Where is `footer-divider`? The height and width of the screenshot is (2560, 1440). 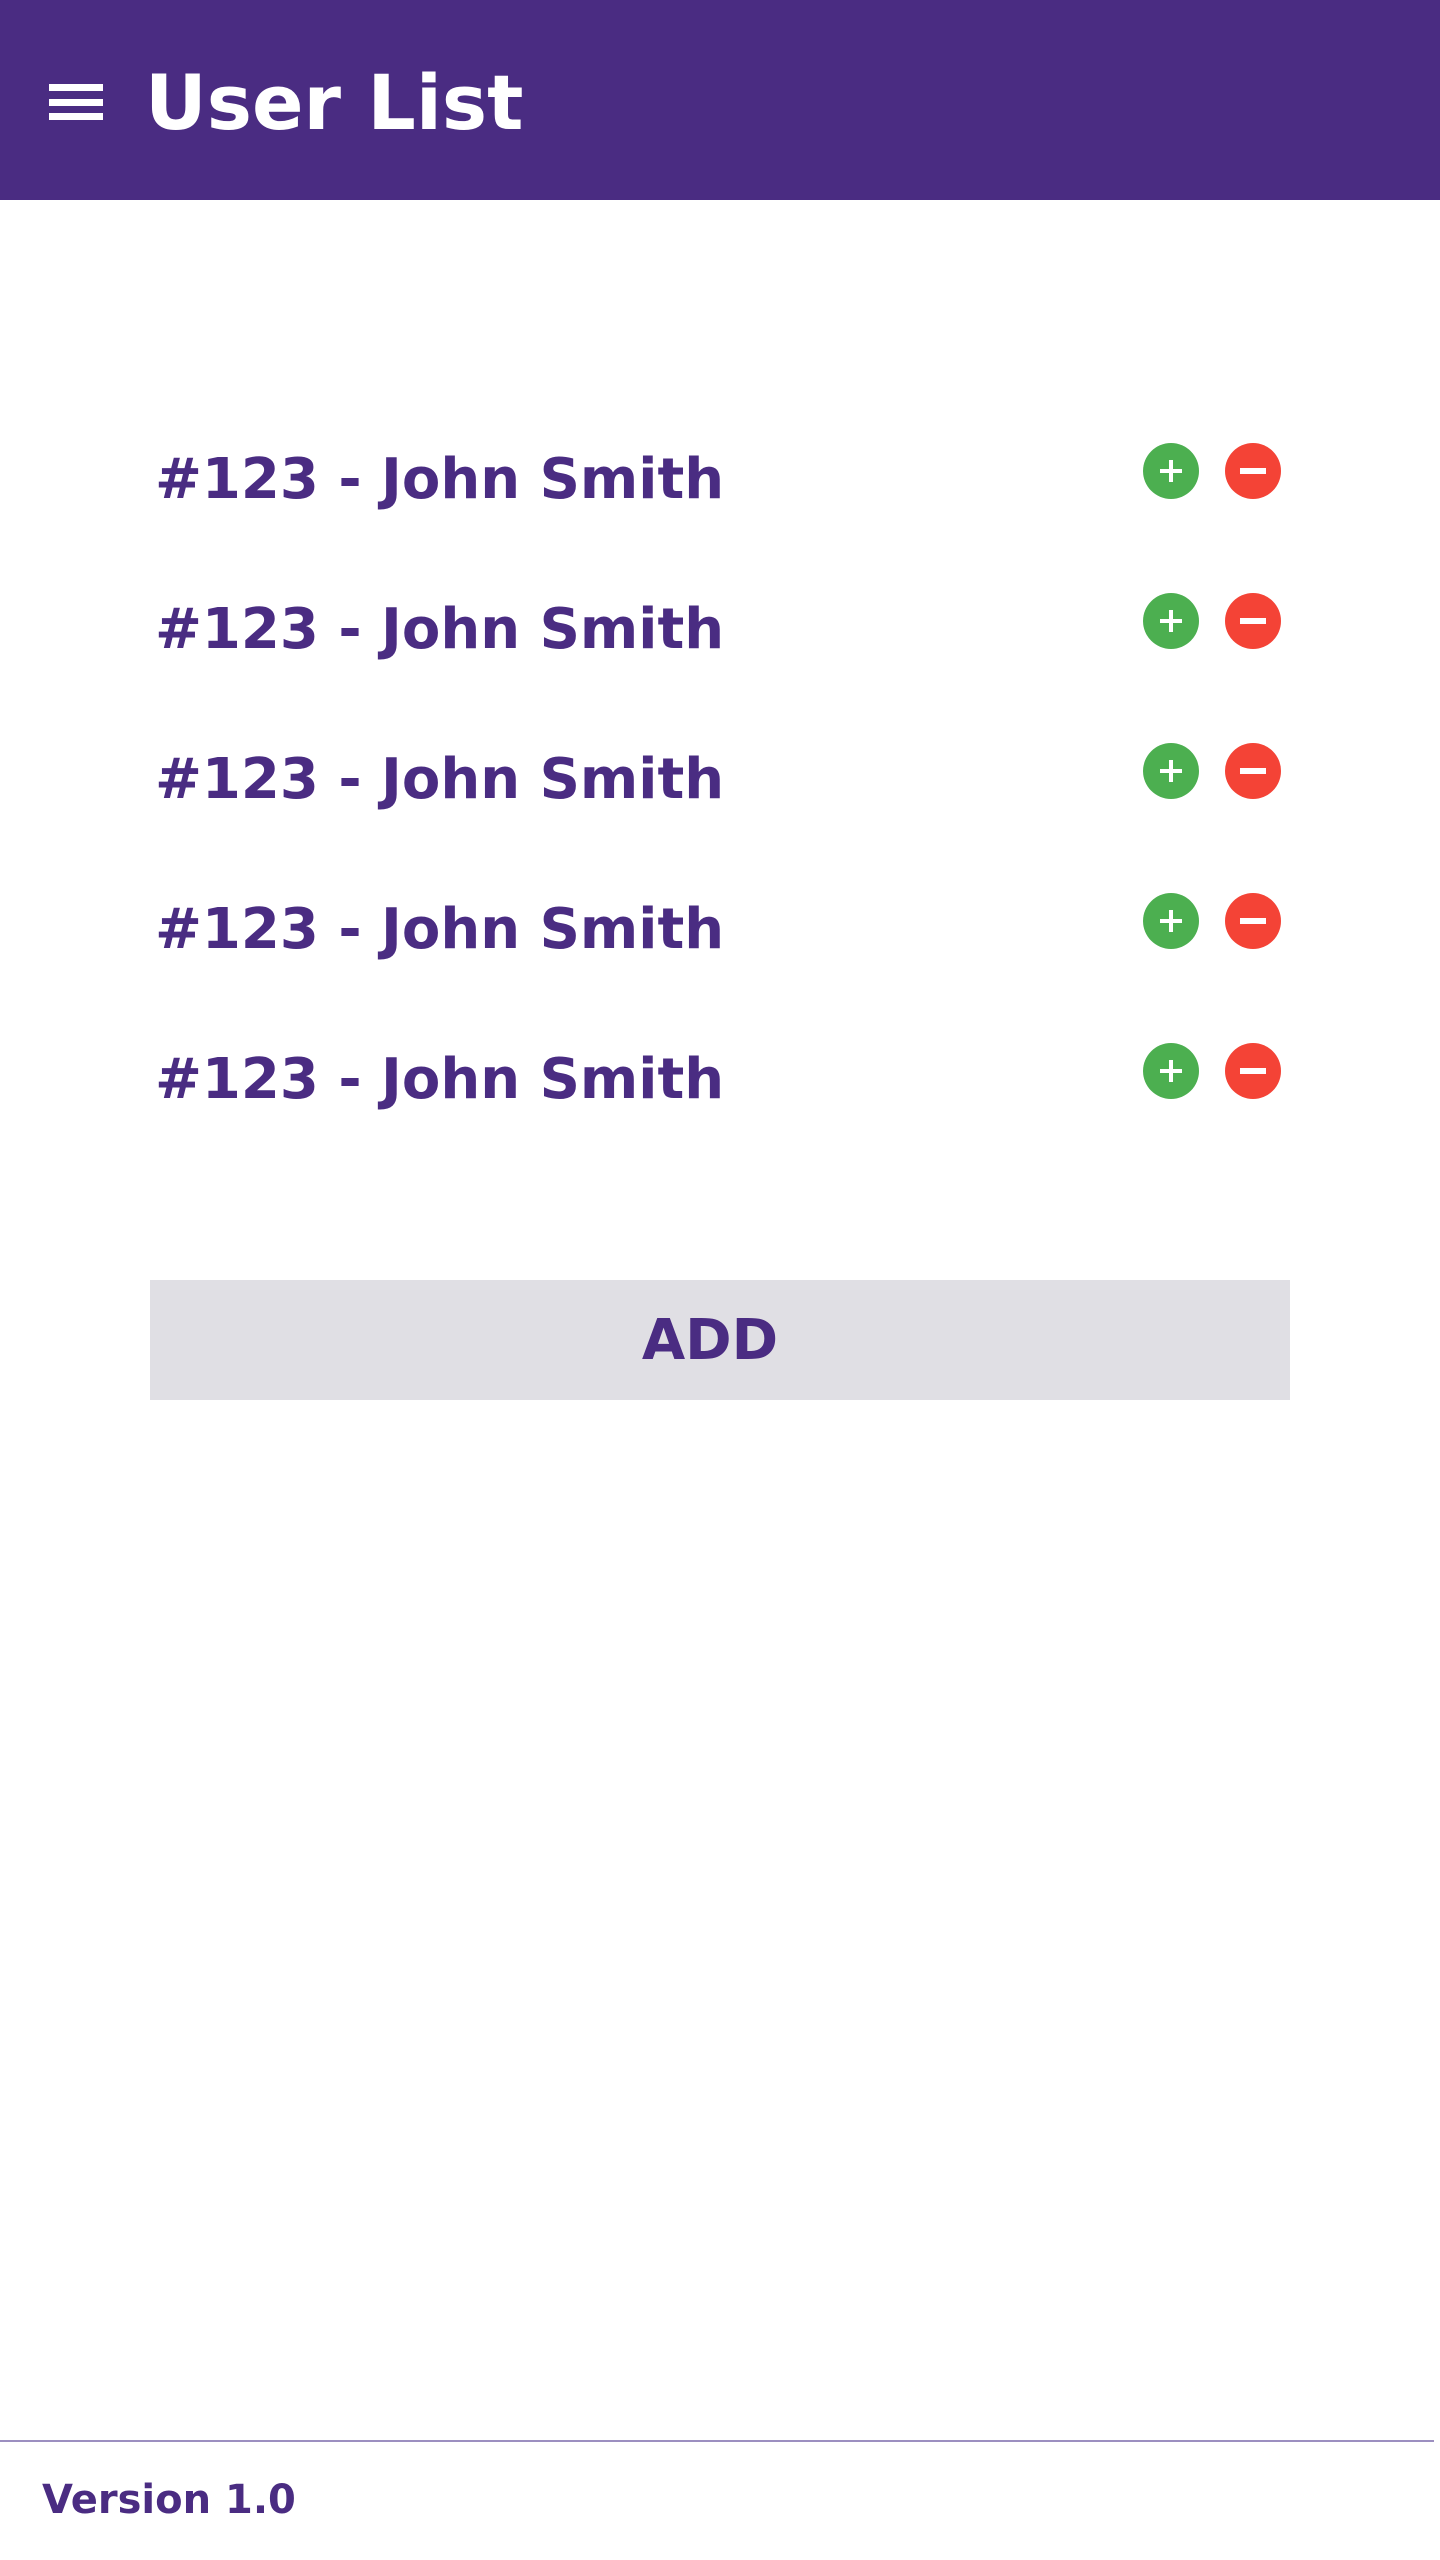
footer-divider is located at coordinates (717, 2441).